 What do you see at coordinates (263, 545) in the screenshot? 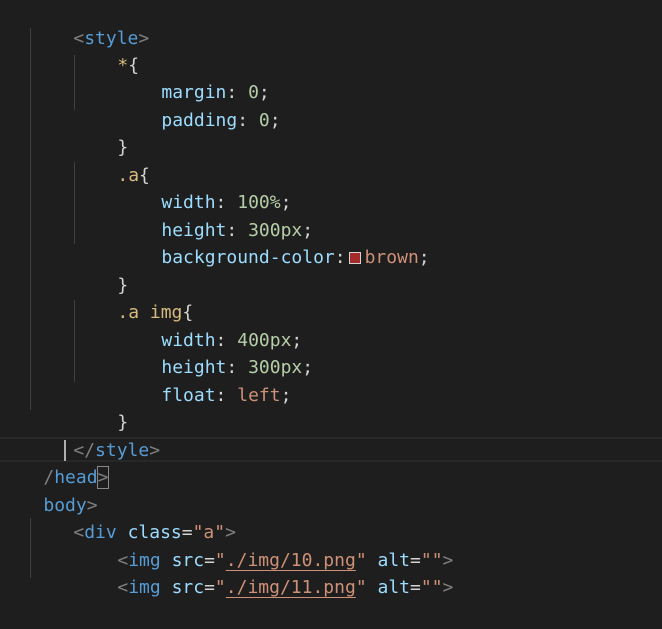
I see `code-line: <img src="./img/10.png" alt="">` at bounding box center [263, 545].